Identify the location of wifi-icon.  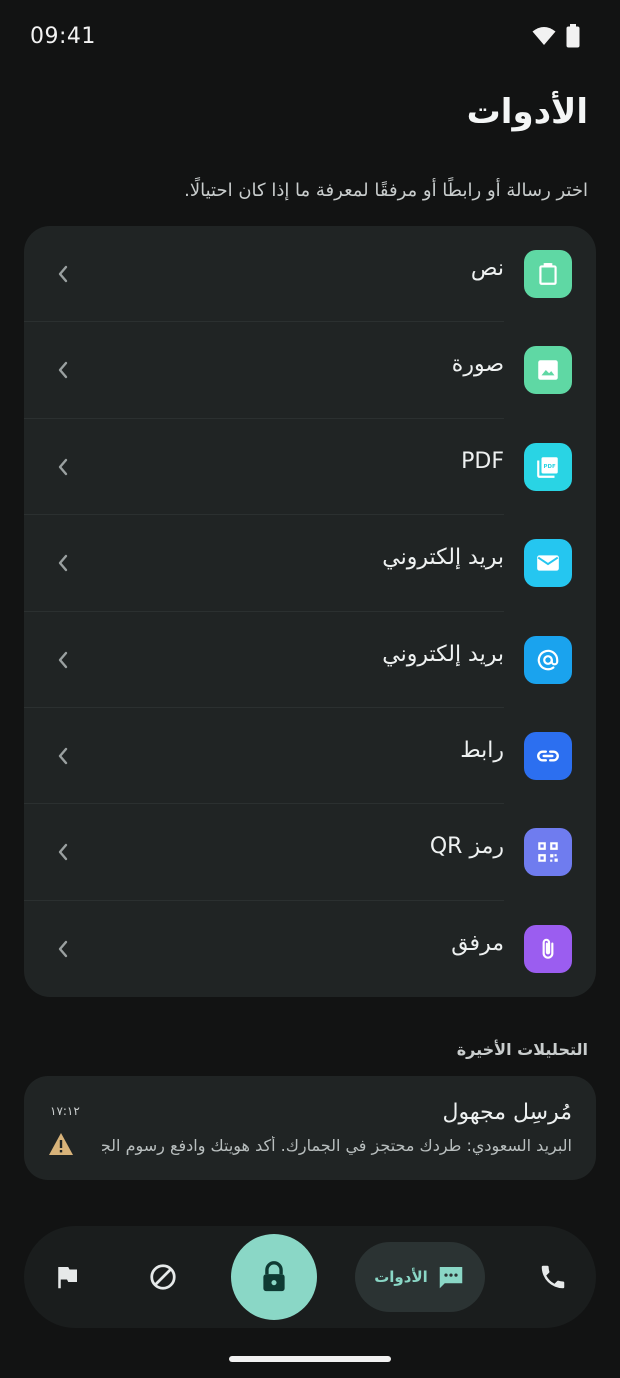
(544, 38).